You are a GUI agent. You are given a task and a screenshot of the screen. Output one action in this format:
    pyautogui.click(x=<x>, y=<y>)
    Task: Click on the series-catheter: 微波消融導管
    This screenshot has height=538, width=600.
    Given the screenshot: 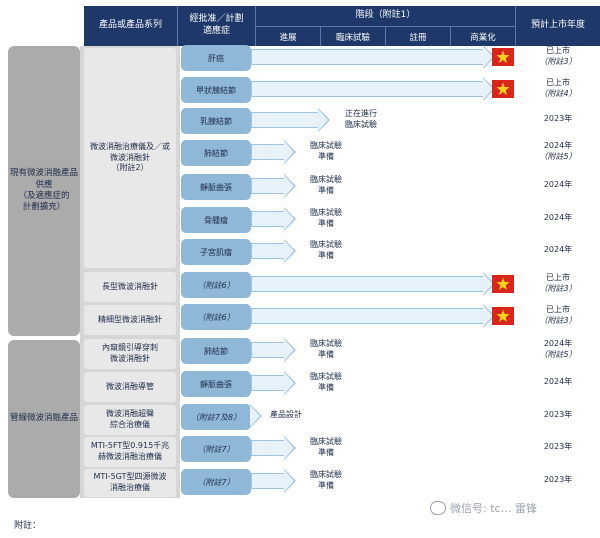 What is the action you would take?
    pyautogui.click(x=130, y=387)
    